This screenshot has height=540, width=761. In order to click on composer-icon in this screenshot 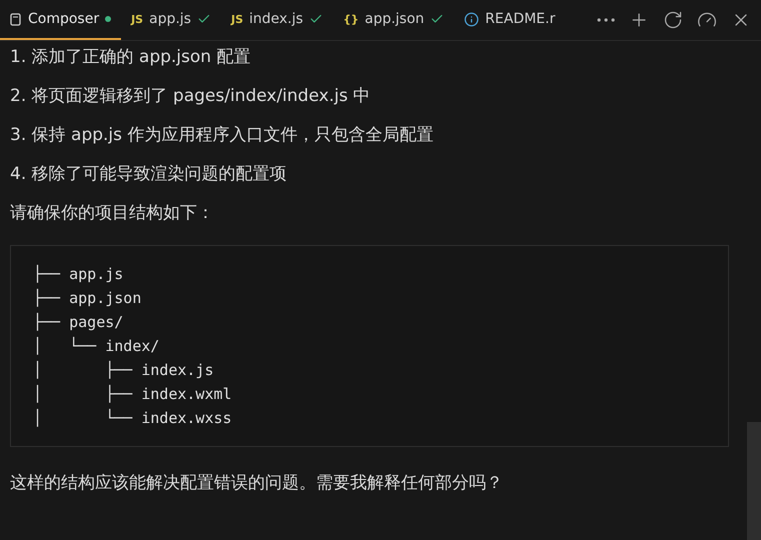, I will do `click(16, 19)`.